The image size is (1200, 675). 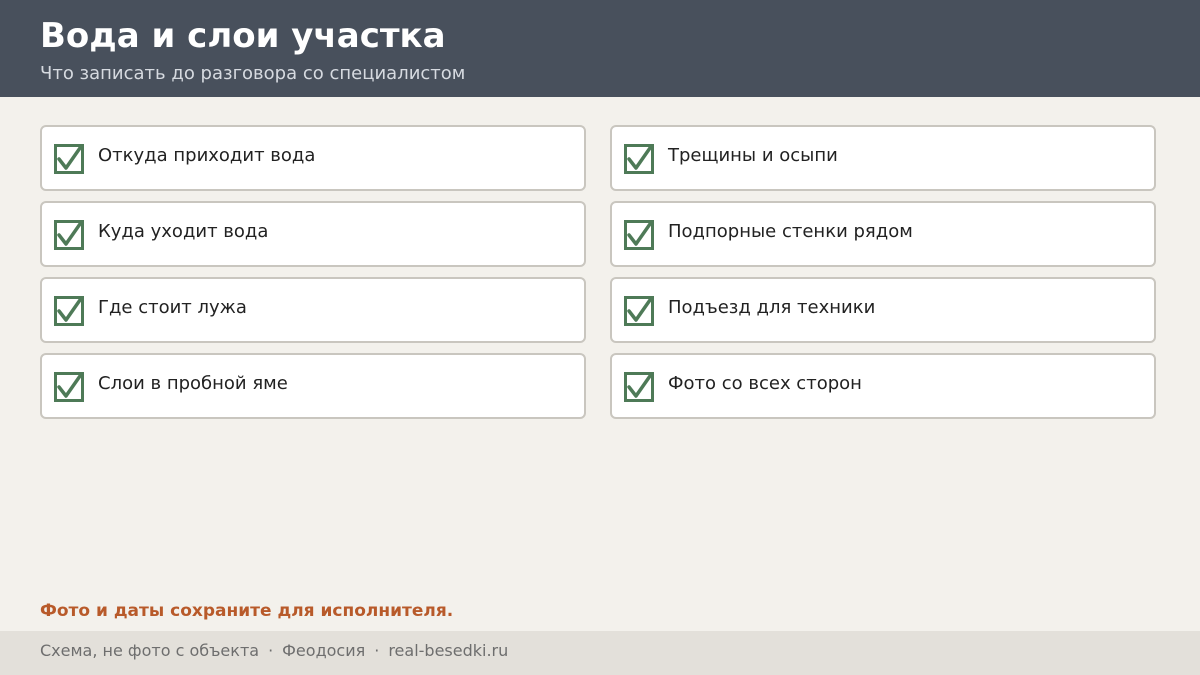 What do you see at coordinates (247, 611) in the screenshot?
I see `reminder-note: Фото и даты сохраните для исполнителя.` at bounding box center [247, 611].